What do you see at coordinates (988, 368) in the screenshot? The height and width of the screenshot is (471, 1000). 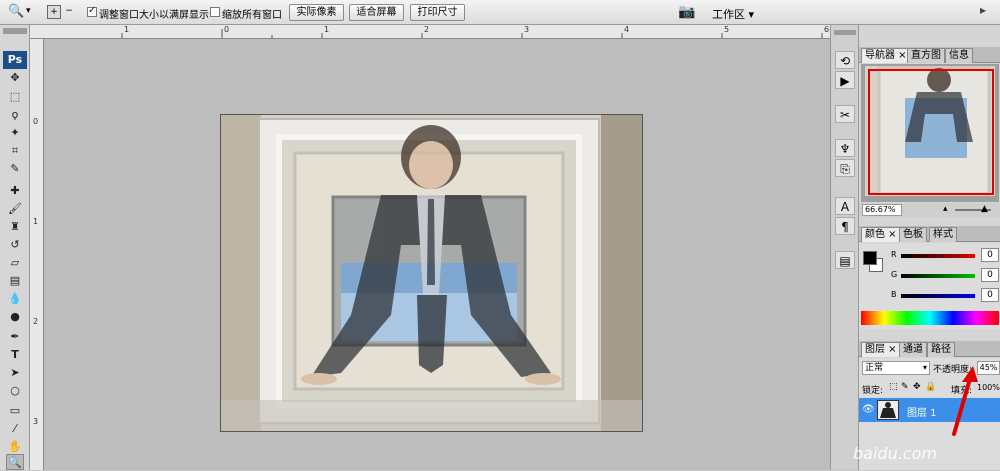 I see `opacity-field: 45%` at bounding box center [988, 368].